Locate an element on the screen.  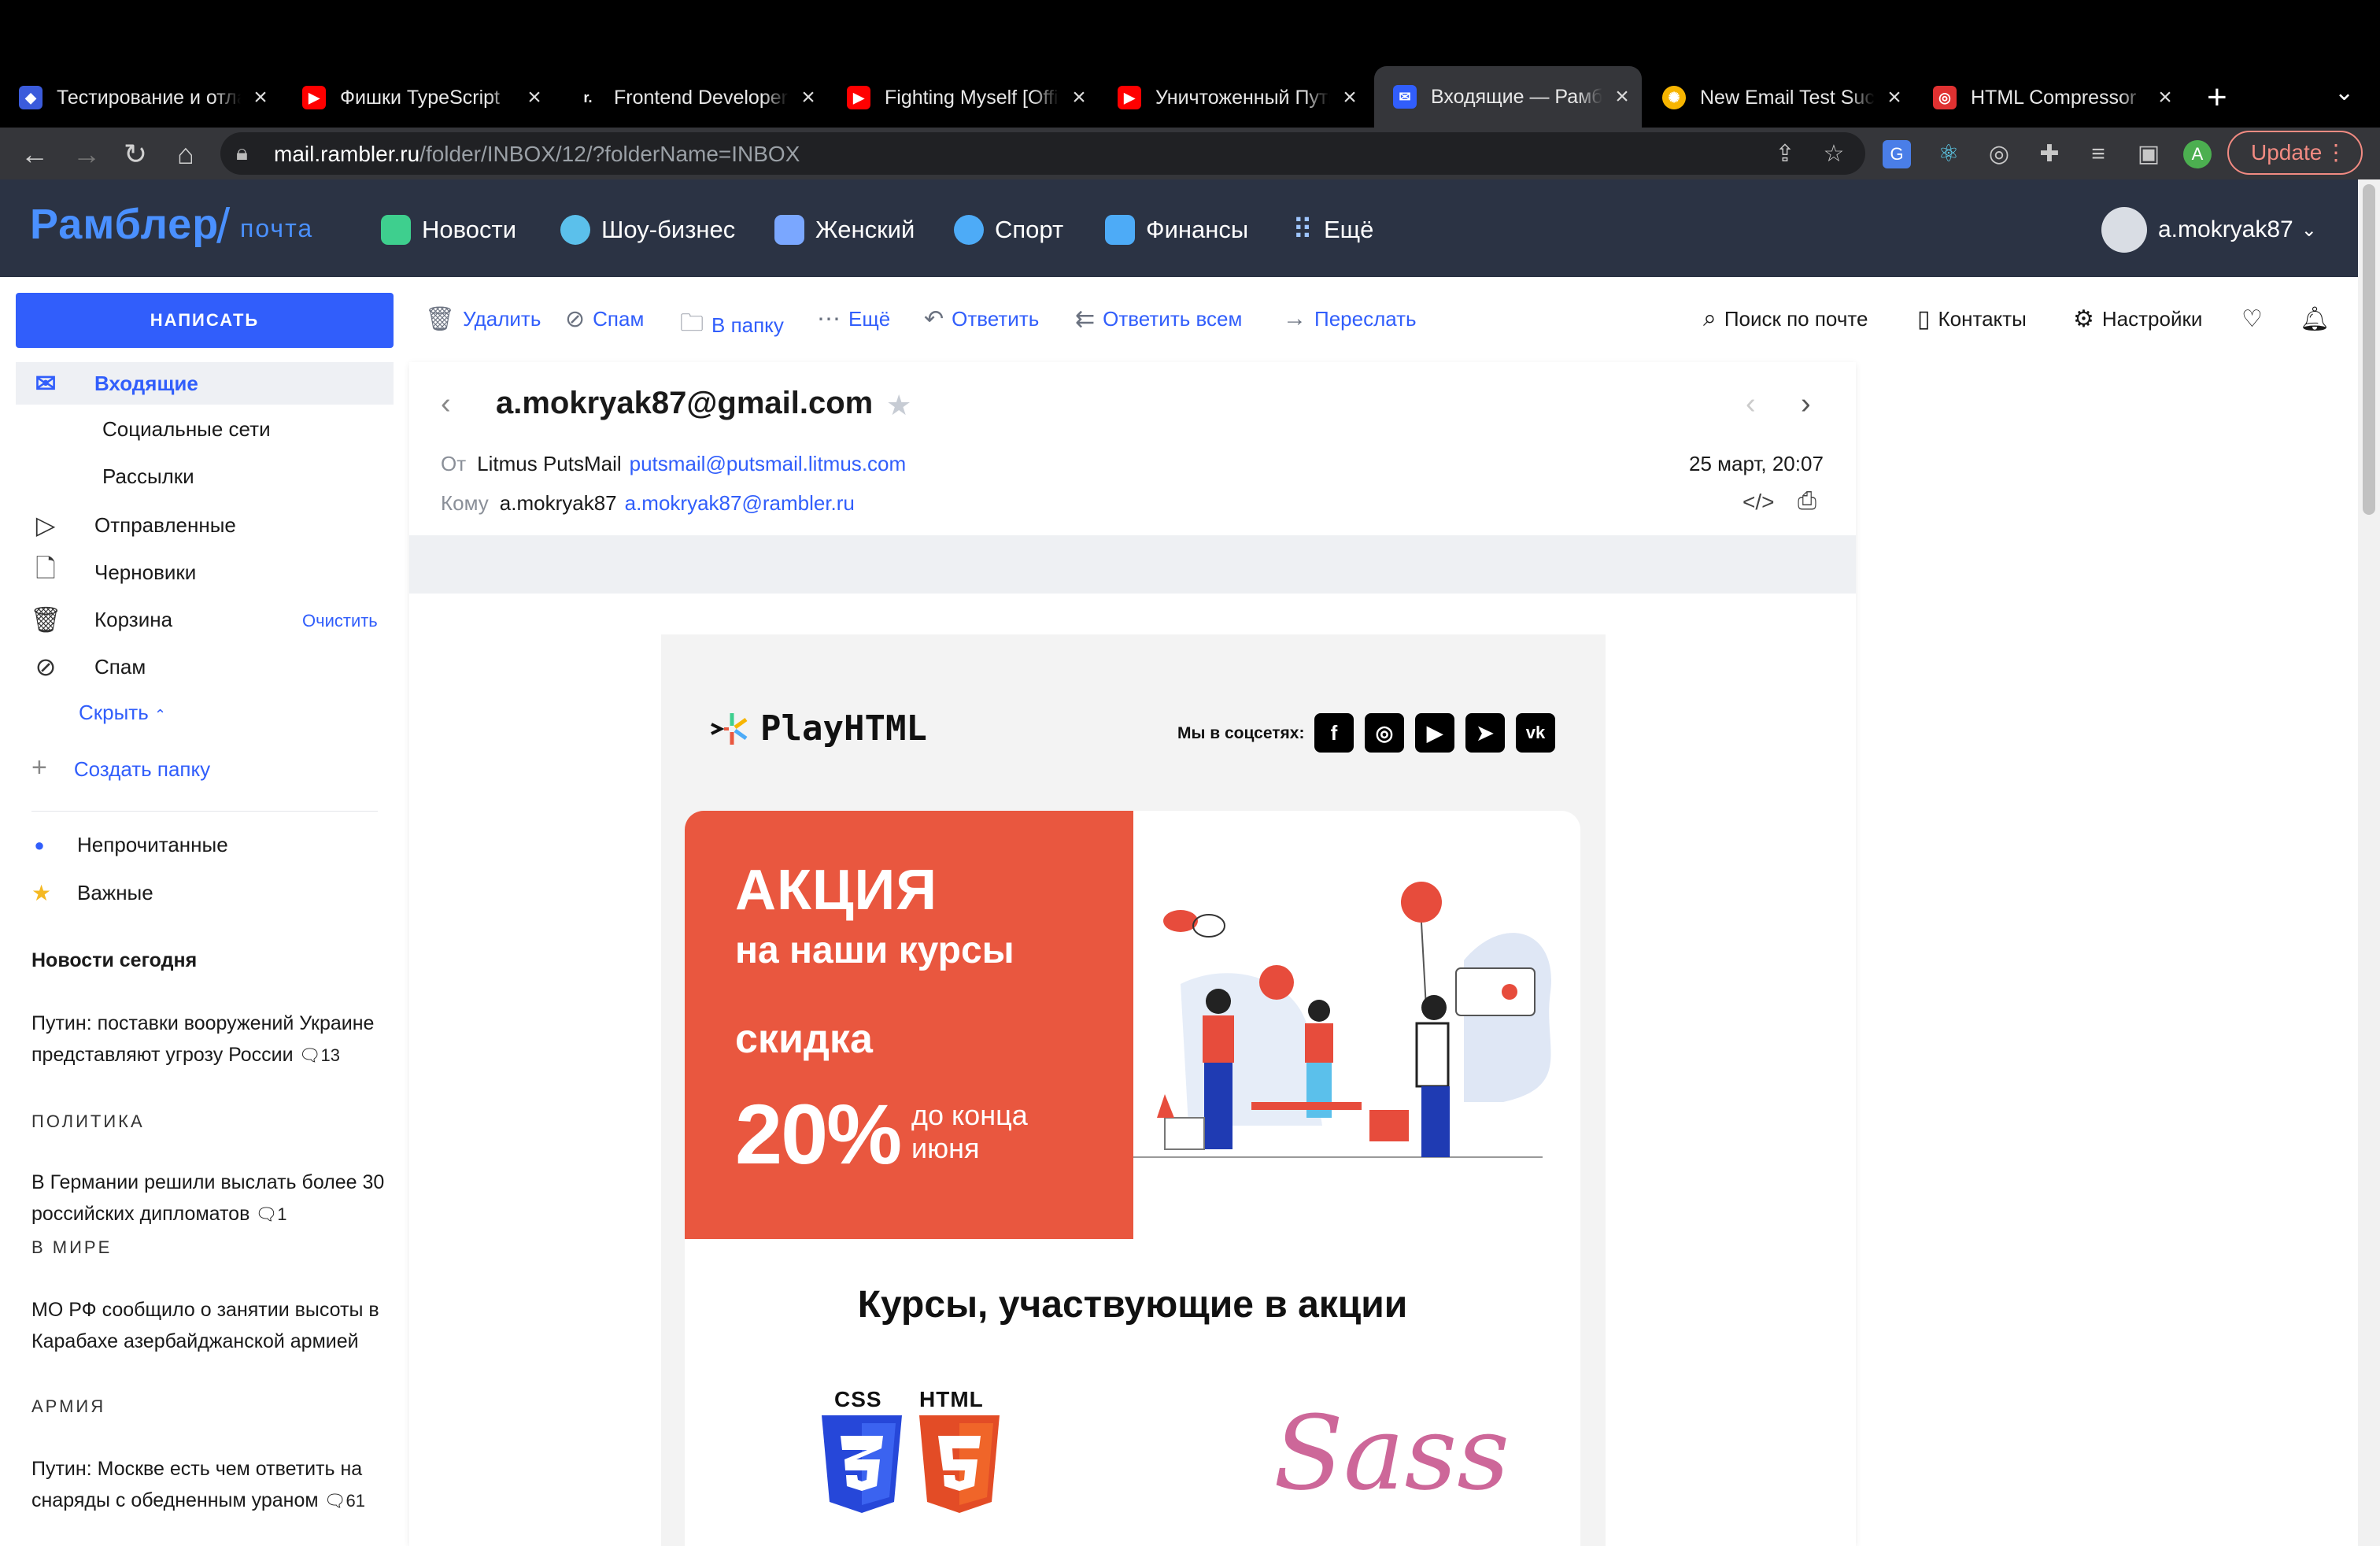
home-icon: ⌂ is located at coordinates (185, 154).